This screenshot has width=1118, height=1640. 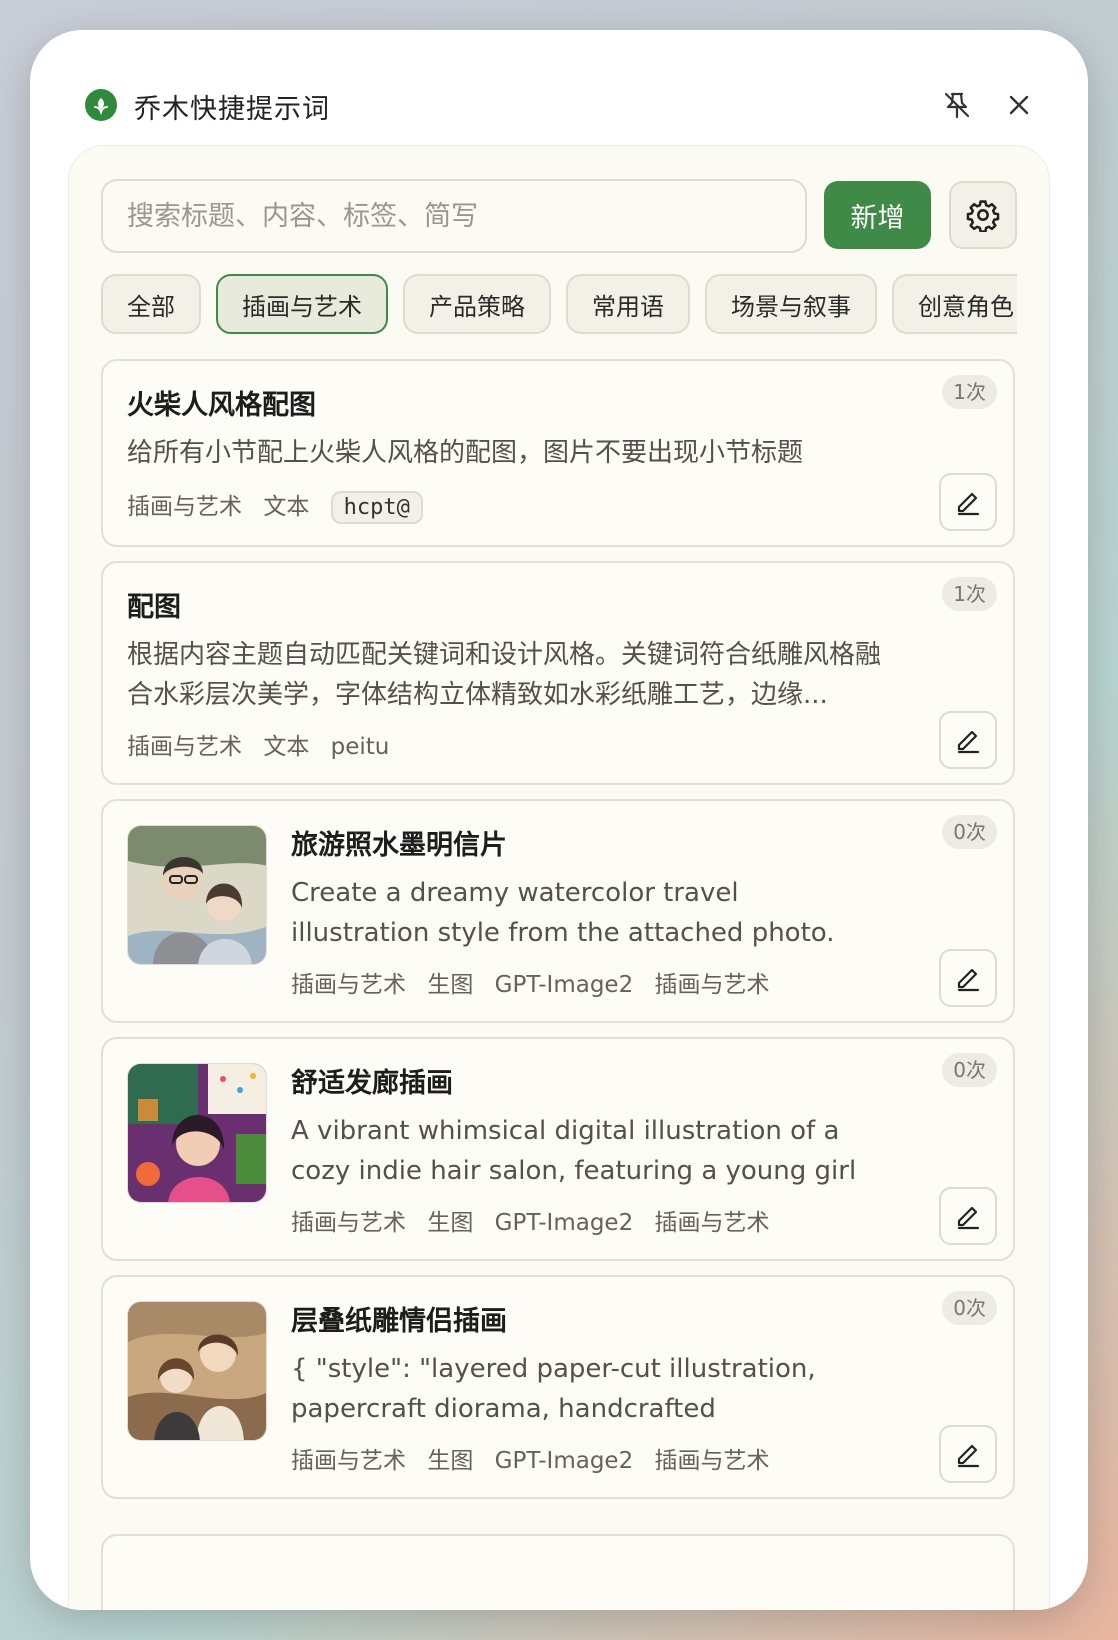 What do you see at coordinates (465, 453) in the screenshot?
I see `card-description: 给所有小节配上火柴人风格的配图，图片不要出现小节标题` at bounding box center [465, 453].